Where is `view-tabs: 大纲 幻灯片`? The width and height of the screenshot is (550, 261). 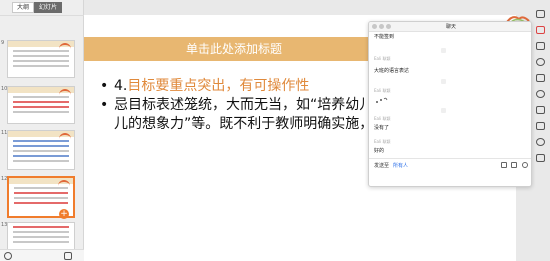 view-tabs: 大纲 幻灯片 is located at coordinates (37, 7).